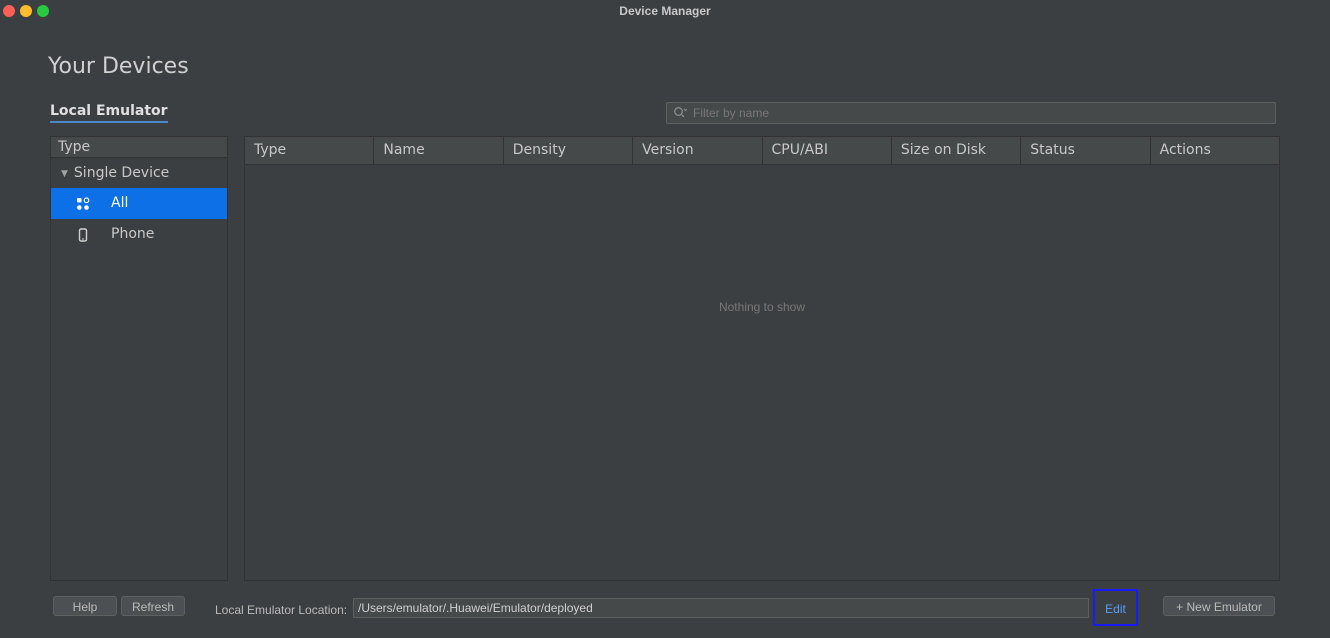  I want to click on column-header-status: Status, so click(1086, 150).